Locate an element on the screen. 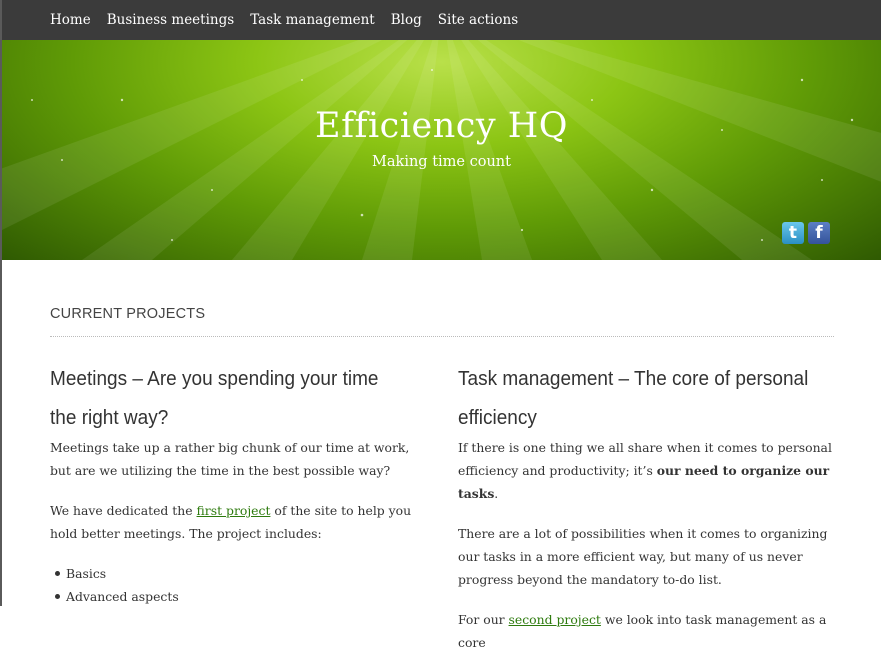 The height and width of the screenshot is (671, 881). nav-item-business-meetings: Business meetings is located at coordinates (170, 20).